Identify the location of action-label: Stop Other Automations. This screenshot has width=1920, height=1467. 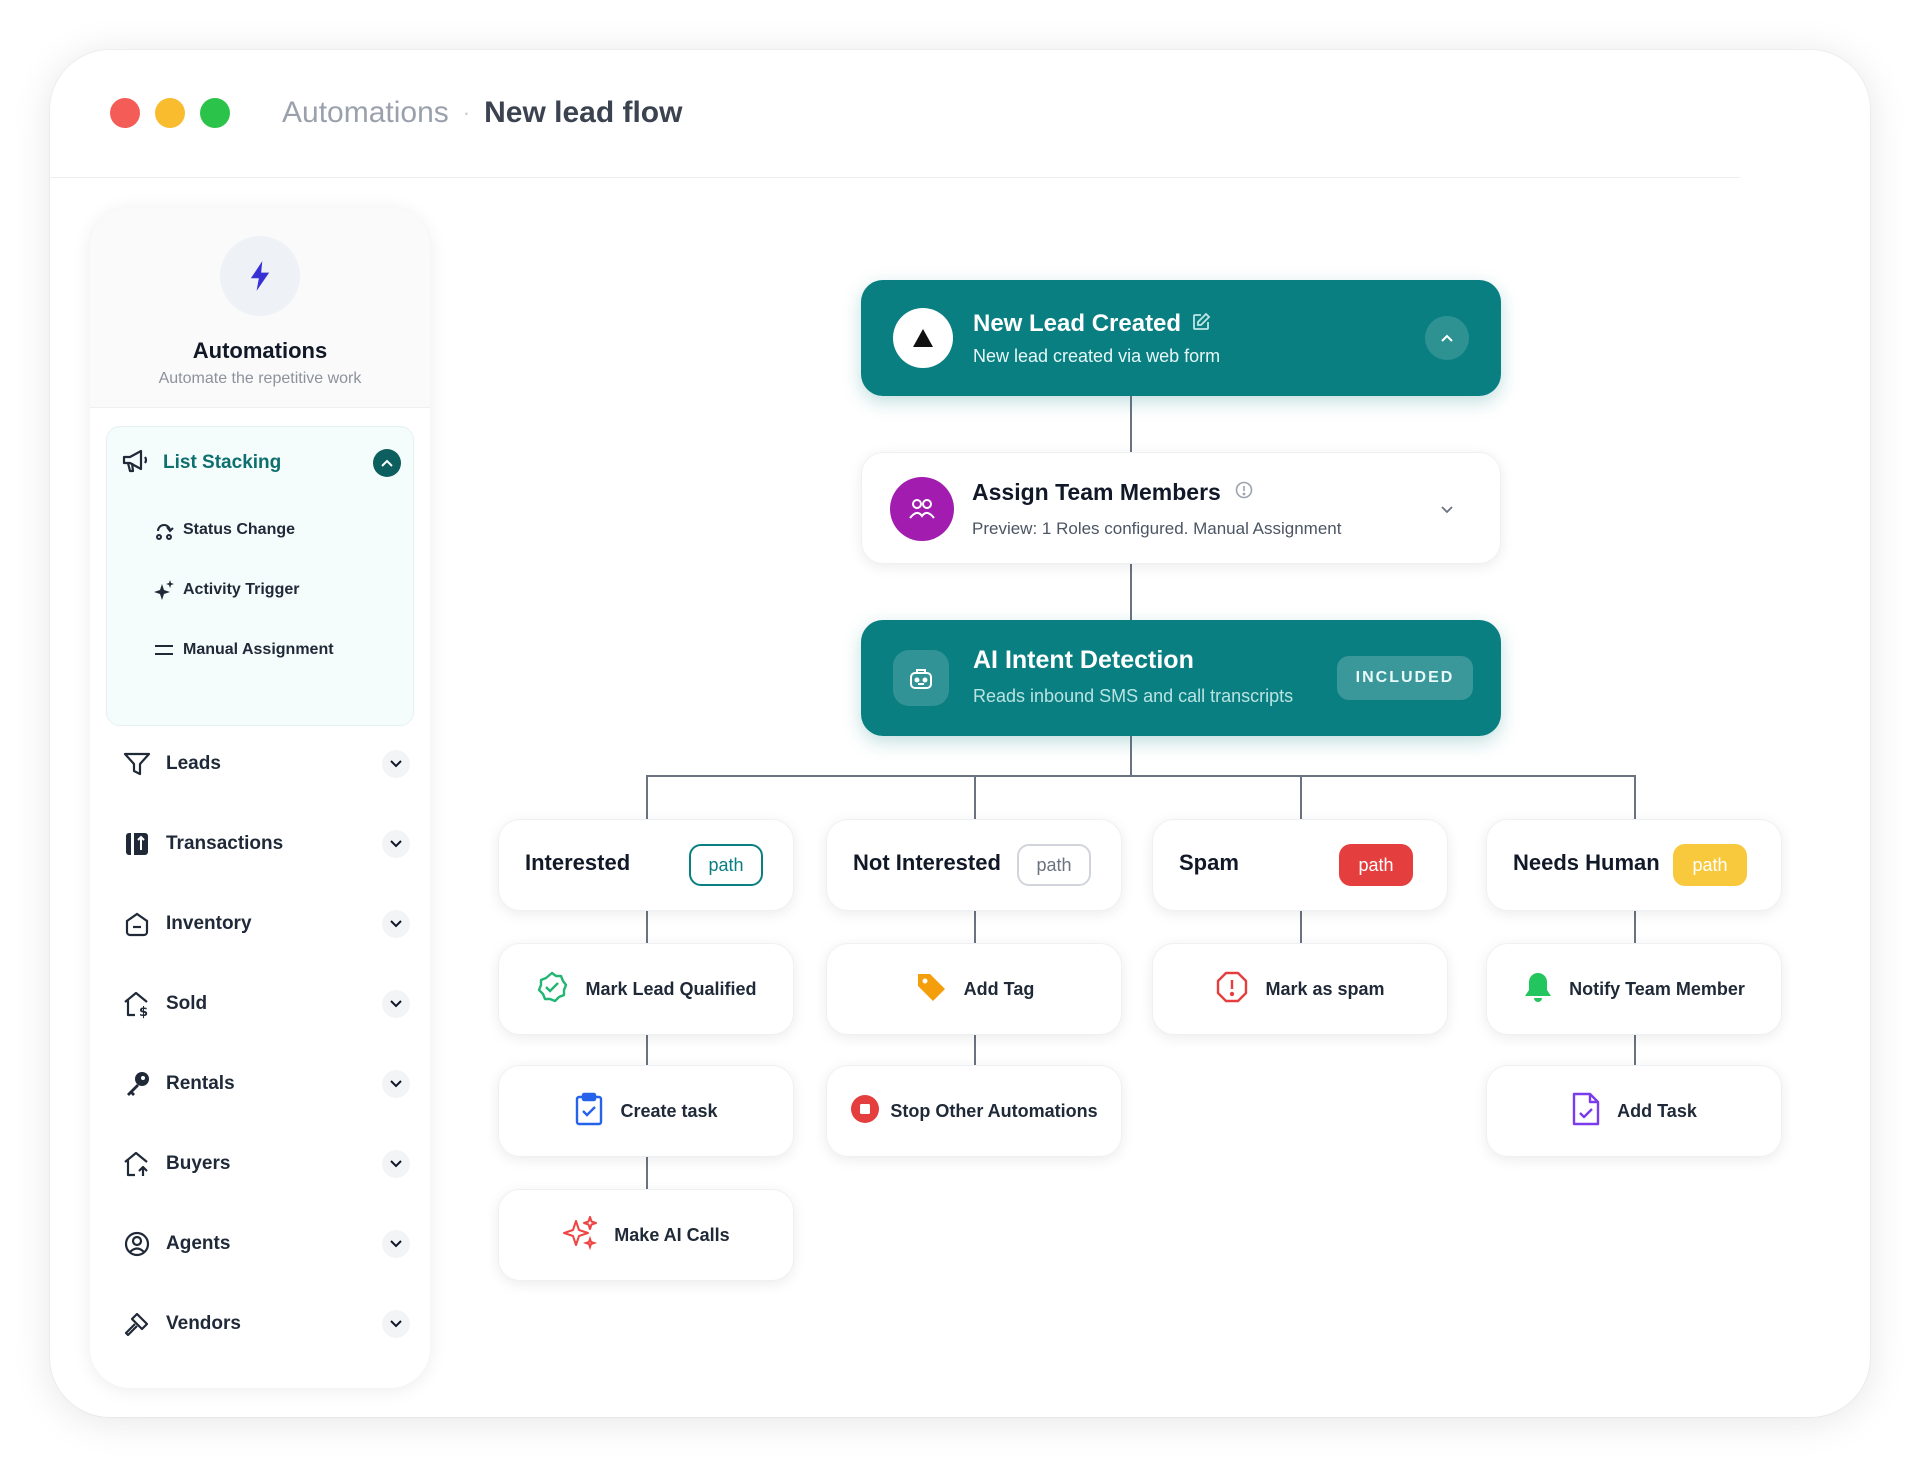
(994, 1110).